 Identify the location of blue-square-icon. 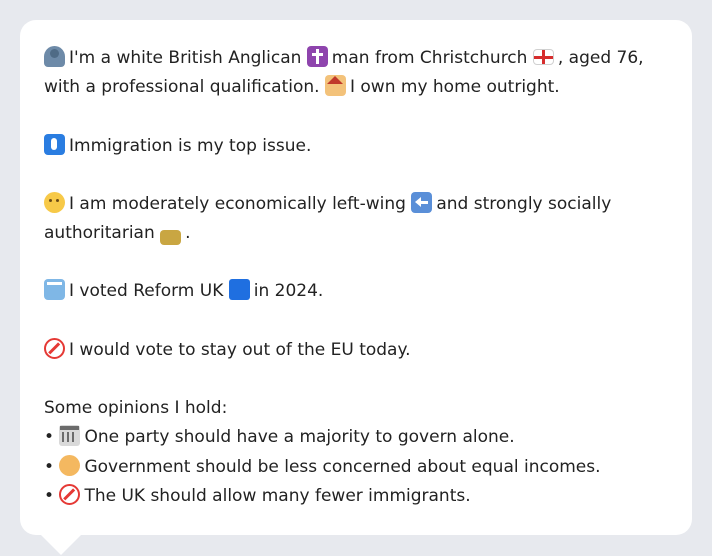
(239, 290).